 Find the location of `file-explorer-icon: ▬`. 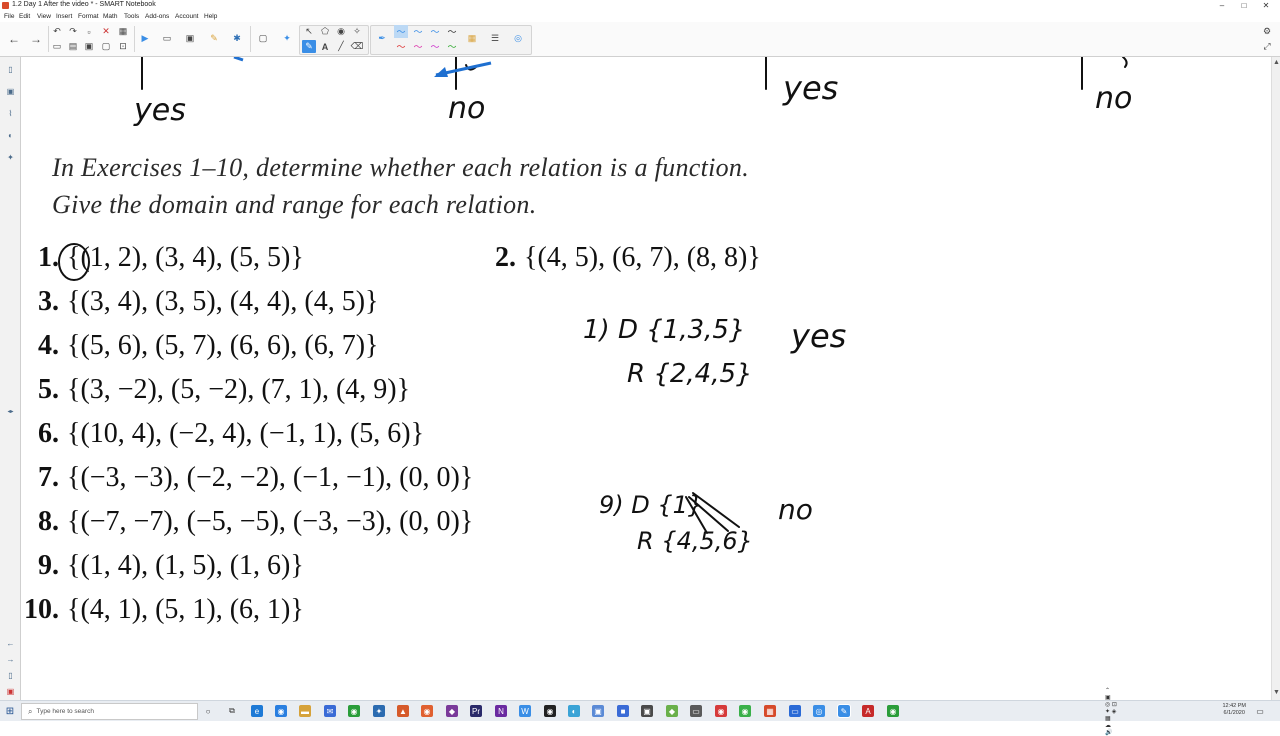

file-explorer-icon: ▬ is located at coordinates (305, 711).